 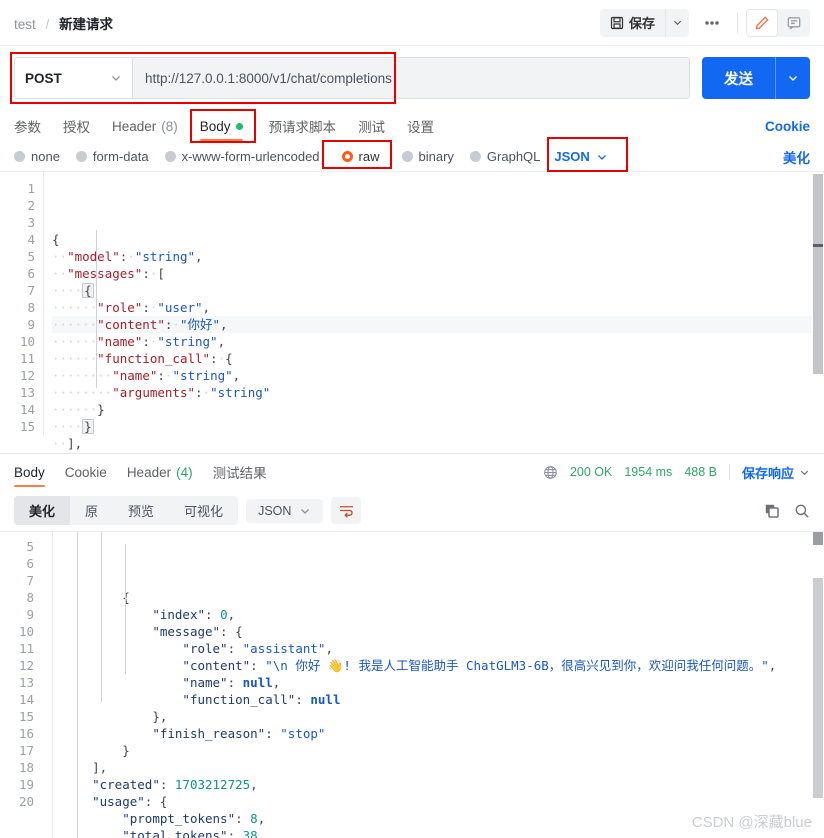 I want to click on response-scrollbar, so click(x=818, y=685).